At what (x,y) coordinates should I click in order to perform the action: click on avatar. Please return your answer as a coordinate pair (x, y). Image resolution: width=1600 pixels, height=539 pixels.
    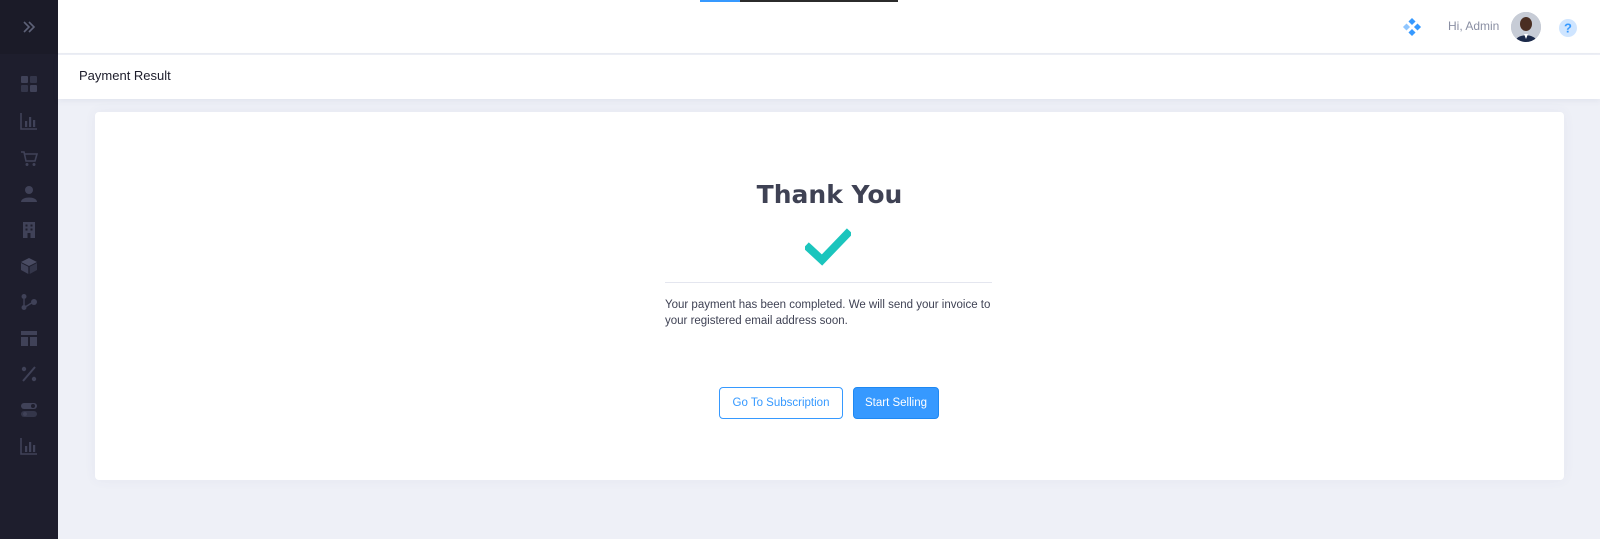
    Looking at the image, I should click on (1526, 27).